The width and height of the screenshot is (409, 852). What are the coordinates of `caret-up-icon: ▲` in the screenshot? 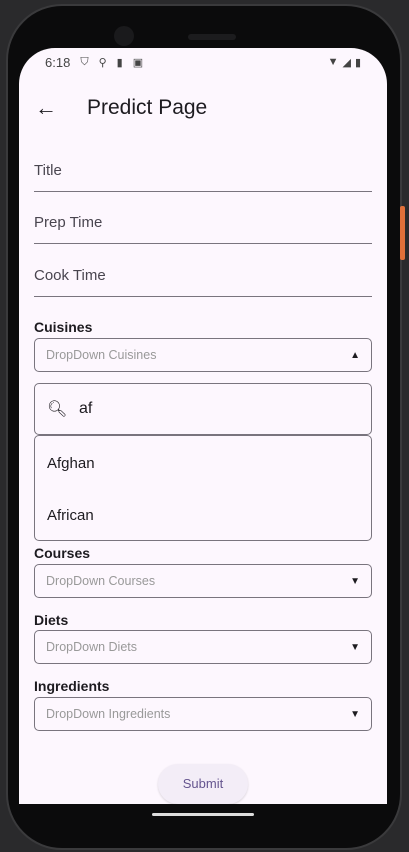 It's located at (355, 355).